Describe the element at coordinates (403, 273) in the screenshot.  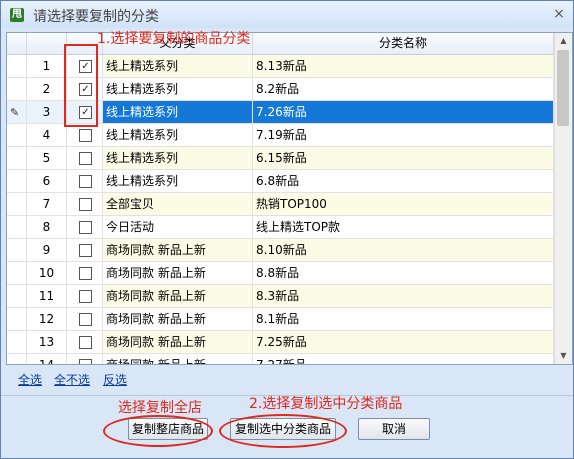
I see `category-name-cell: 8.8新品` at that location.